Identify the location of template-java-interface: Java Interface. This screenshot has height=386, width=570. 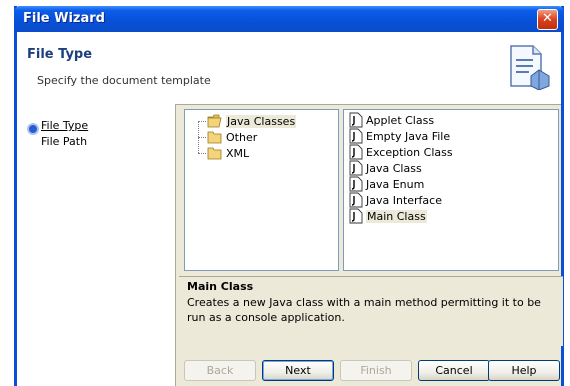
(395, 200).